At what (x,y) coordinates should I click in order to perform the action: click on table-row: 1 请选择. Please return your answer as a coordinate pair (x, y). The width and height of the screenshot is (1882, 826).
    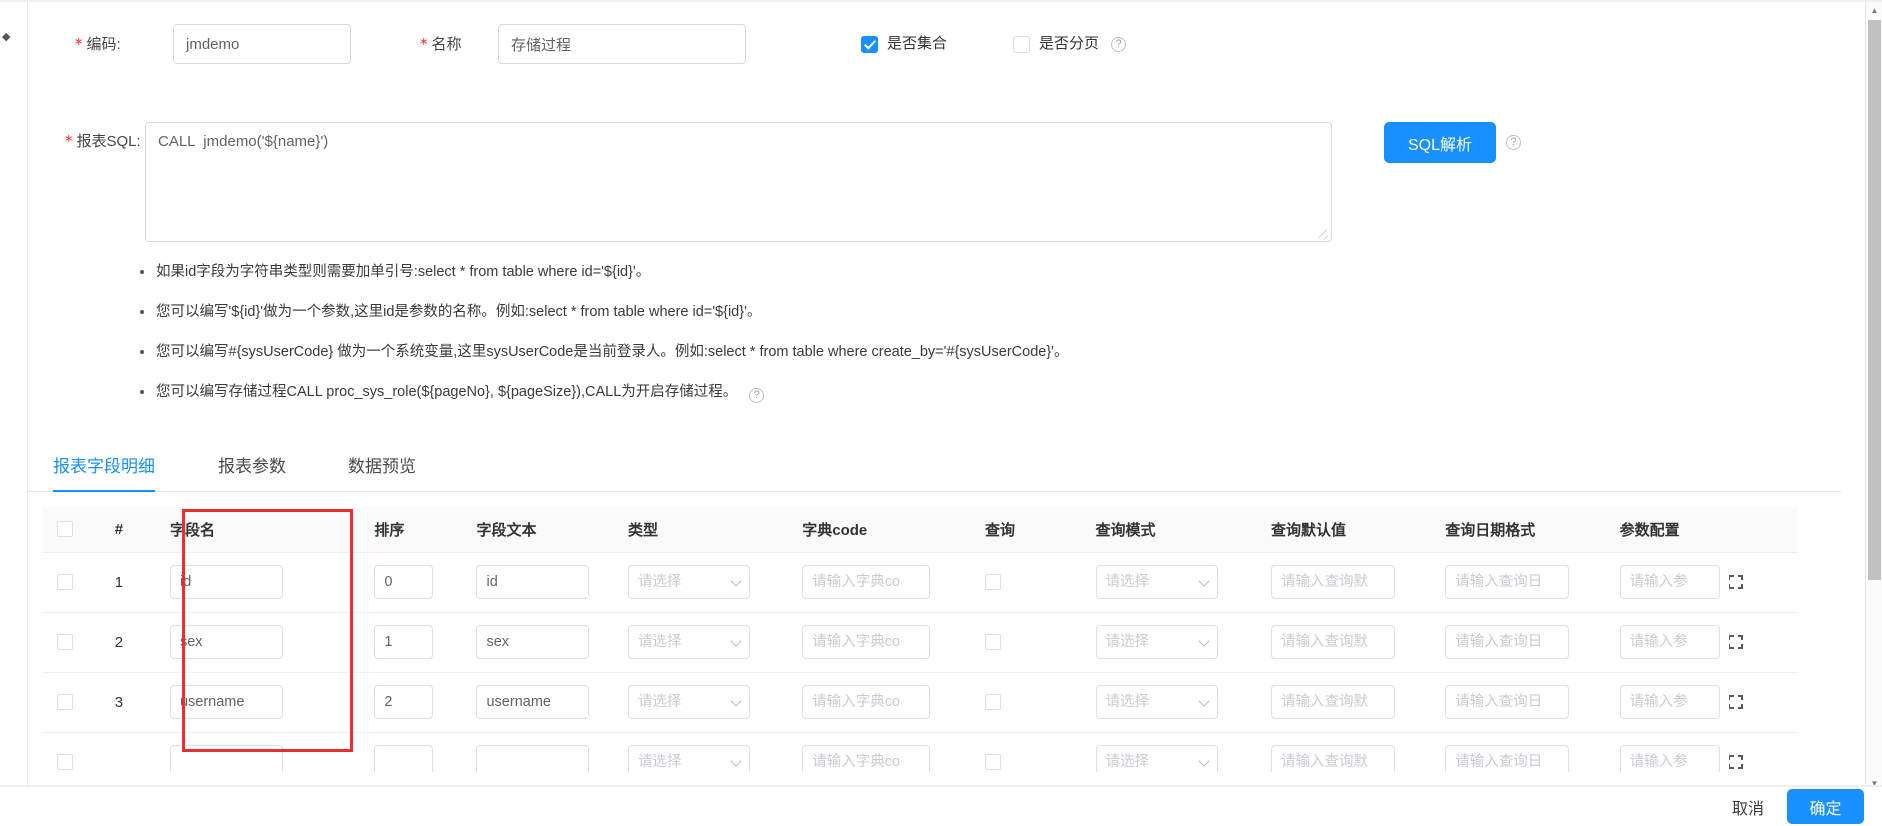
    Looking at the image, I should click on (920, 582).